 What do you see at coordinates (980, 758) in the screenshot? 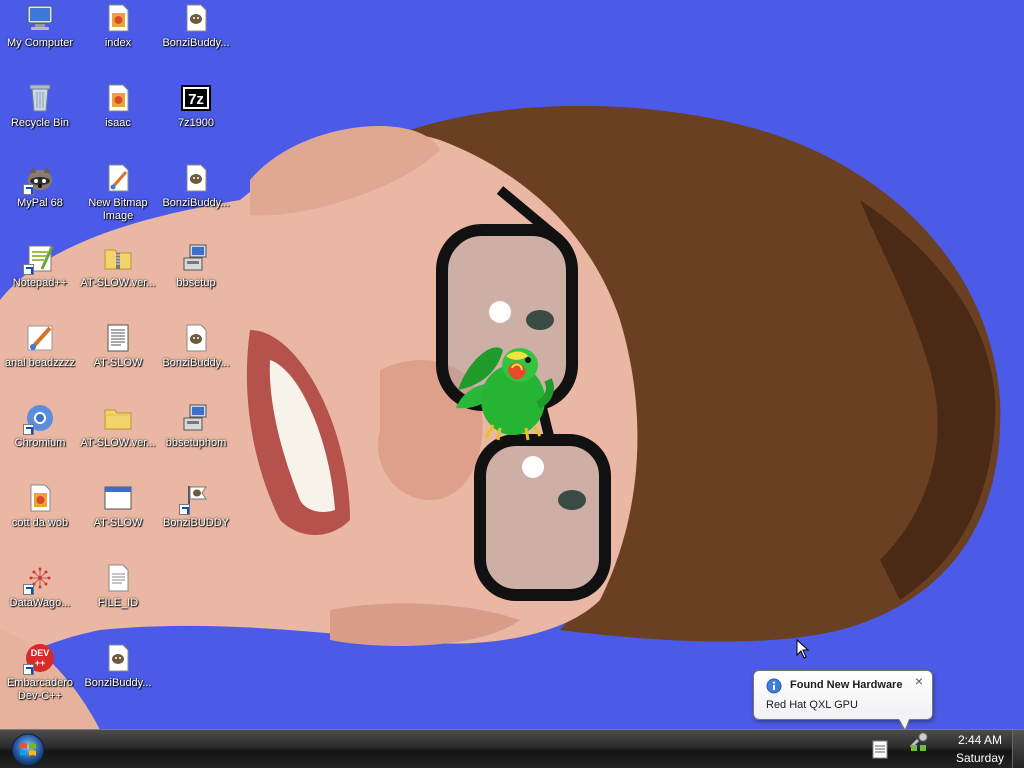
I see `clock-day: Saturday` at bounding box center [980, 758].